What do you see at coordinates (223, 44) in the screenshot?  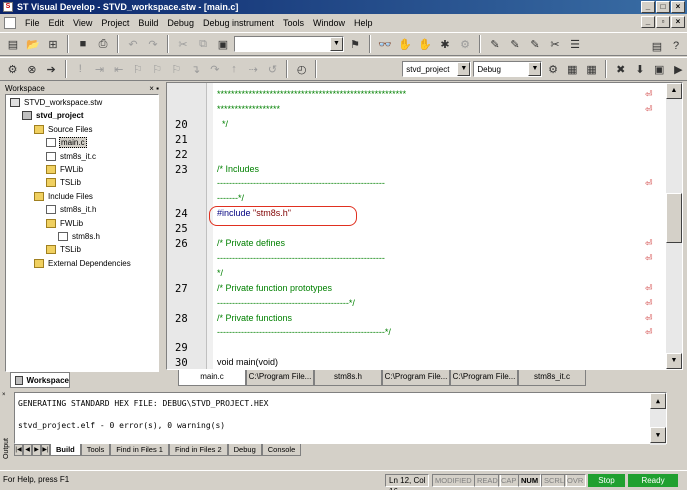 I see `paste-icon: ▣` at bounding box center [223, 44].